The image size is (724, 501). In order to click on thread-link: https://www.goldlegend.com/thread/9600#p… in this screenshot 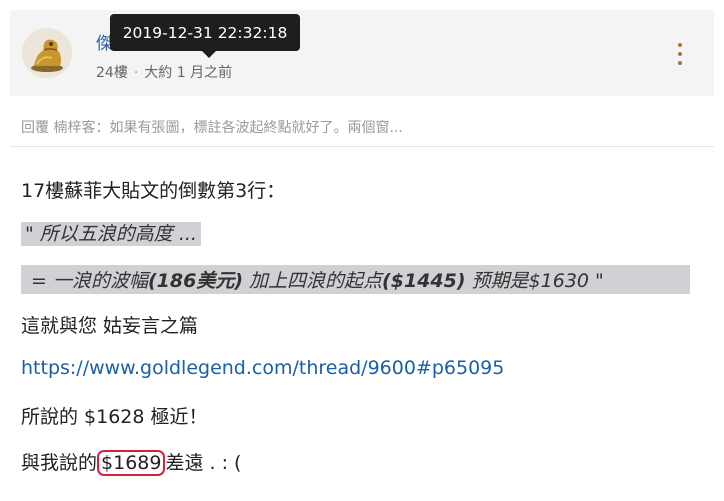, I will do `click(262, 368)`.